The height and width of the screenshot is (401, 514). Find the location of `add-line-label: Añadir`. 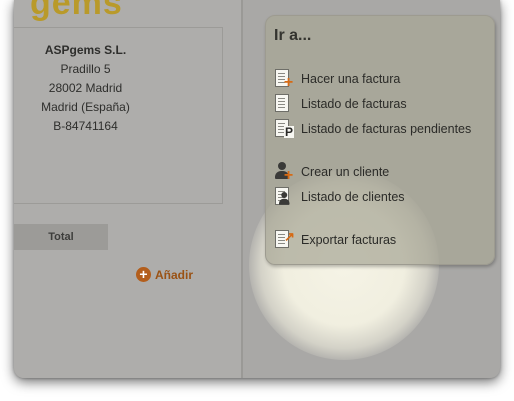

add-line-label: Añadir is located at coordinates (174, 274).